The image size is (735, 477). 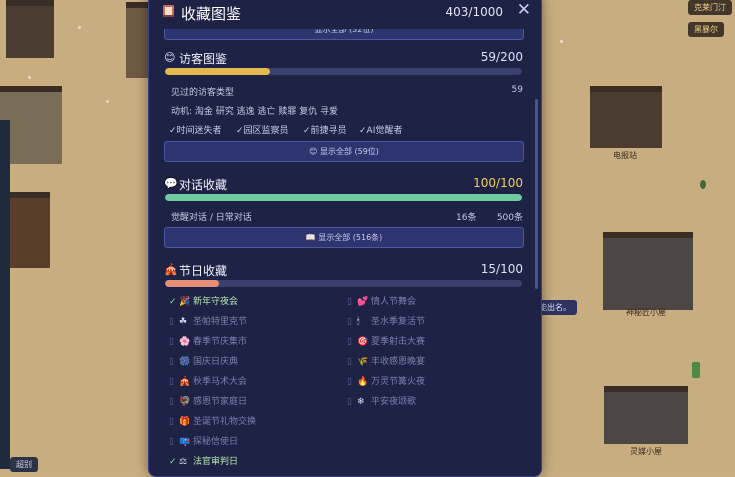 What do you see at coordinates (648, 271) in the screenshot?
I see `craftsman-hut` at bounding box center [648, 271].